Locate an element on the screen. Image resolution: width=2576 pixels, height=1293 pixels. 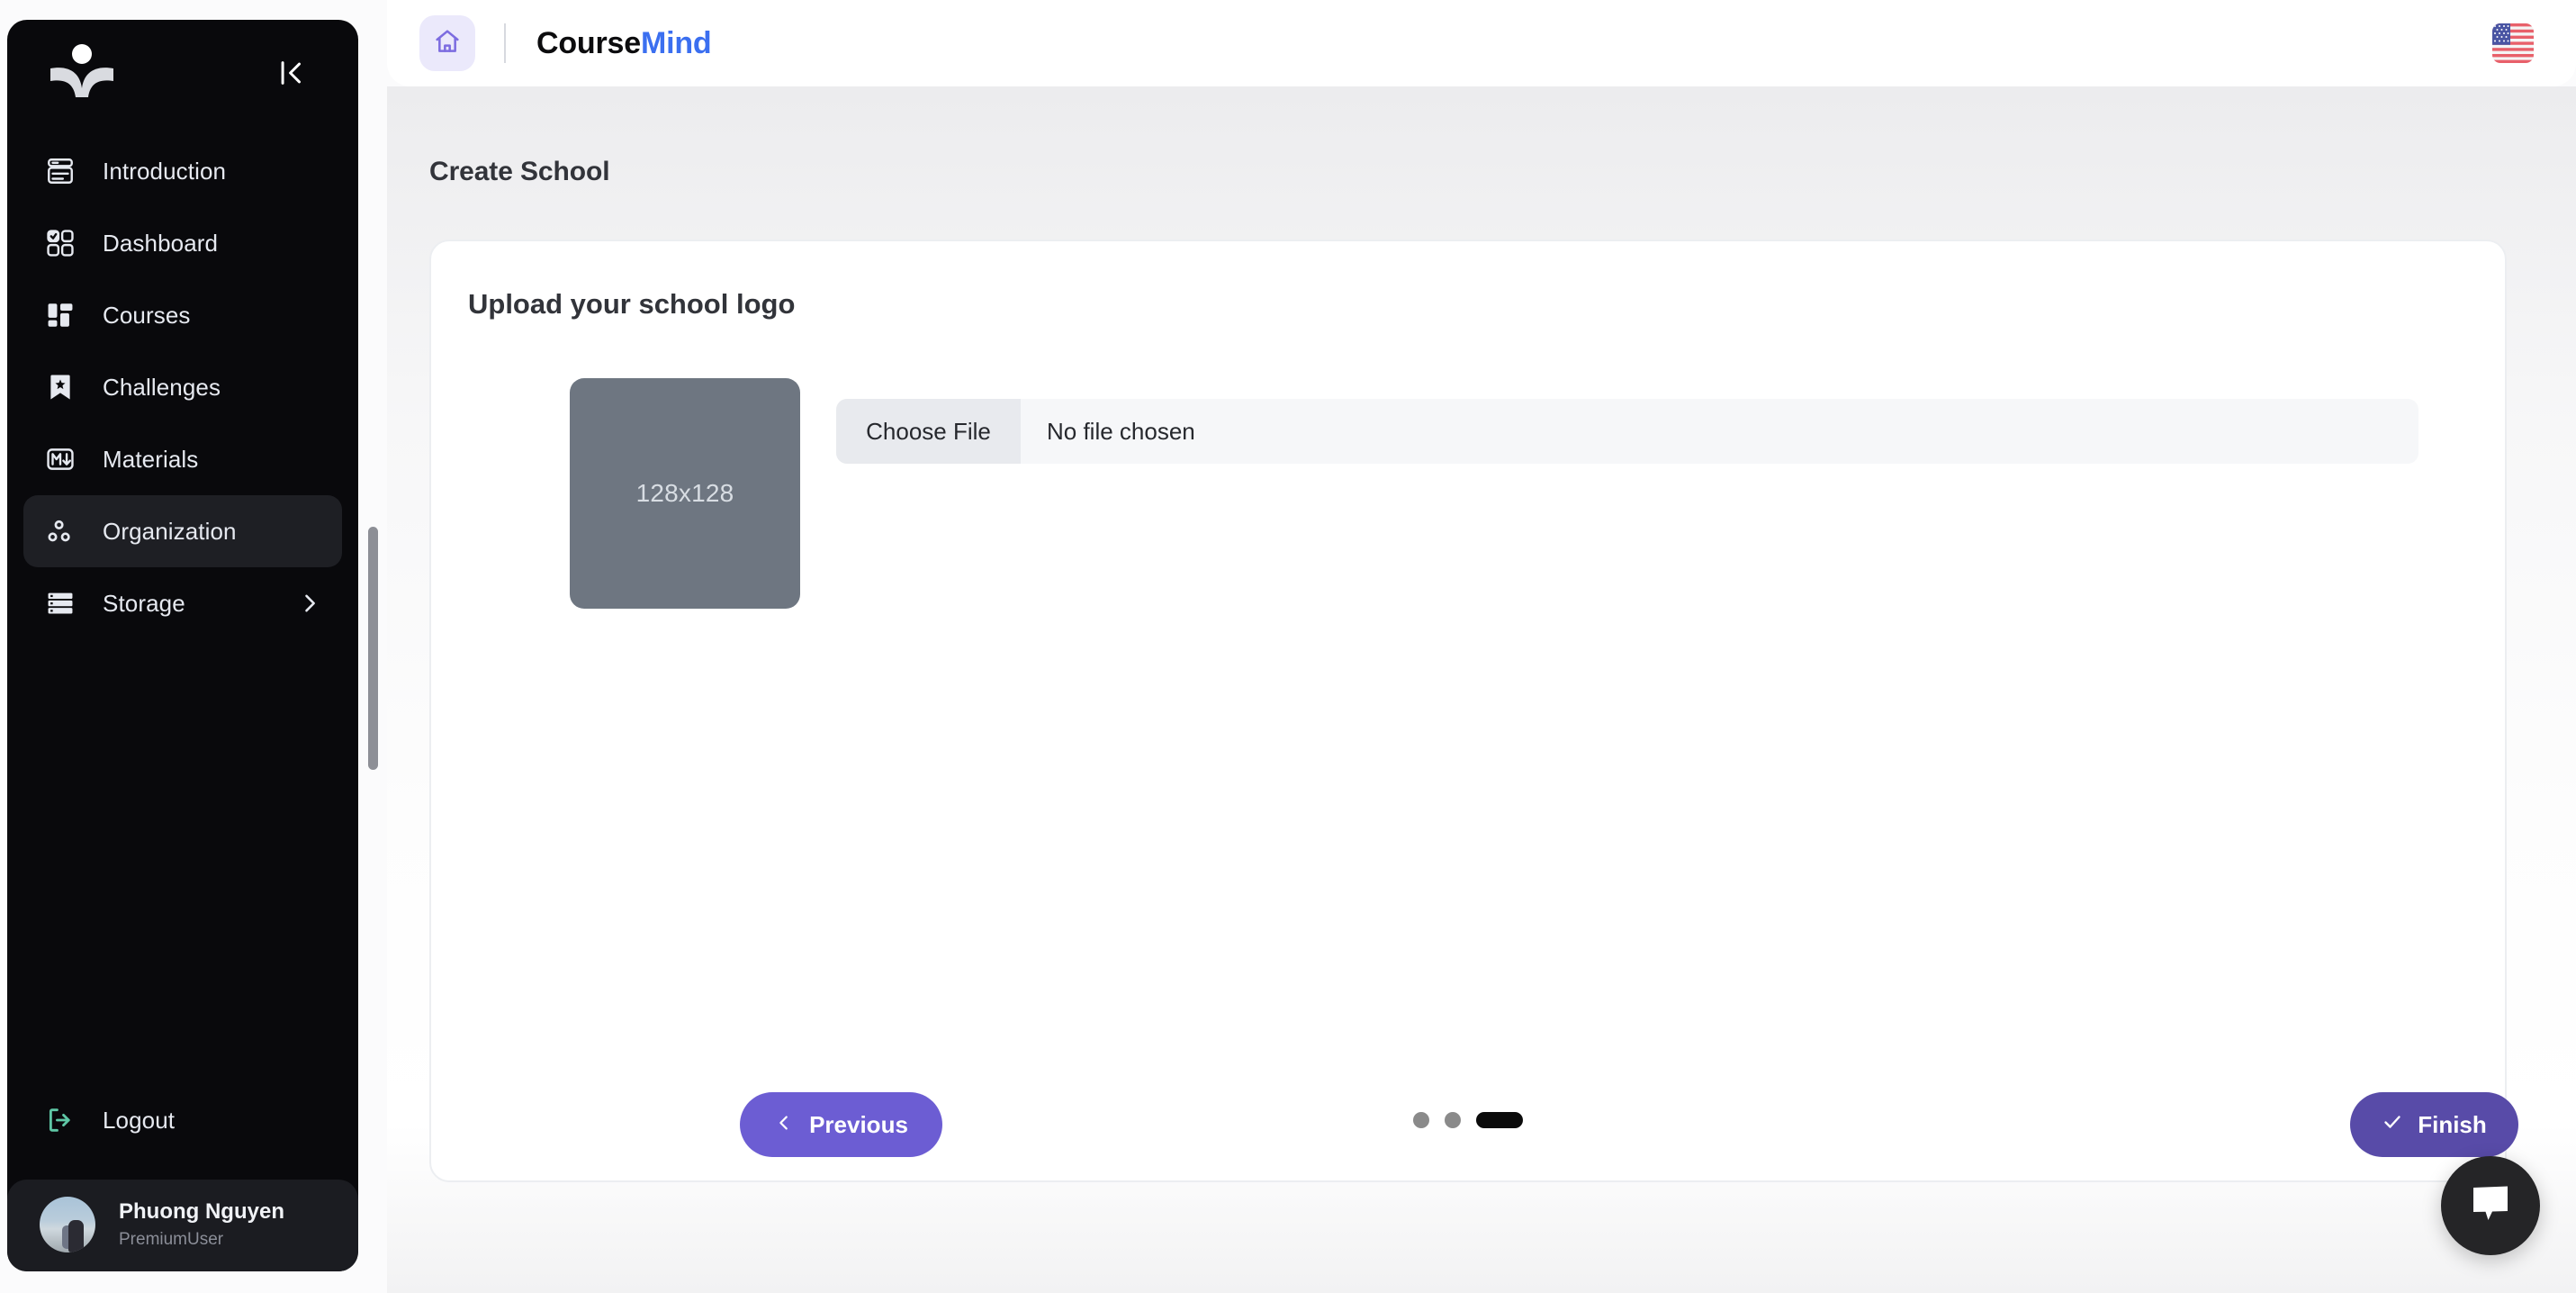
user-avatar-photo is located at coordinates (67, 1224).